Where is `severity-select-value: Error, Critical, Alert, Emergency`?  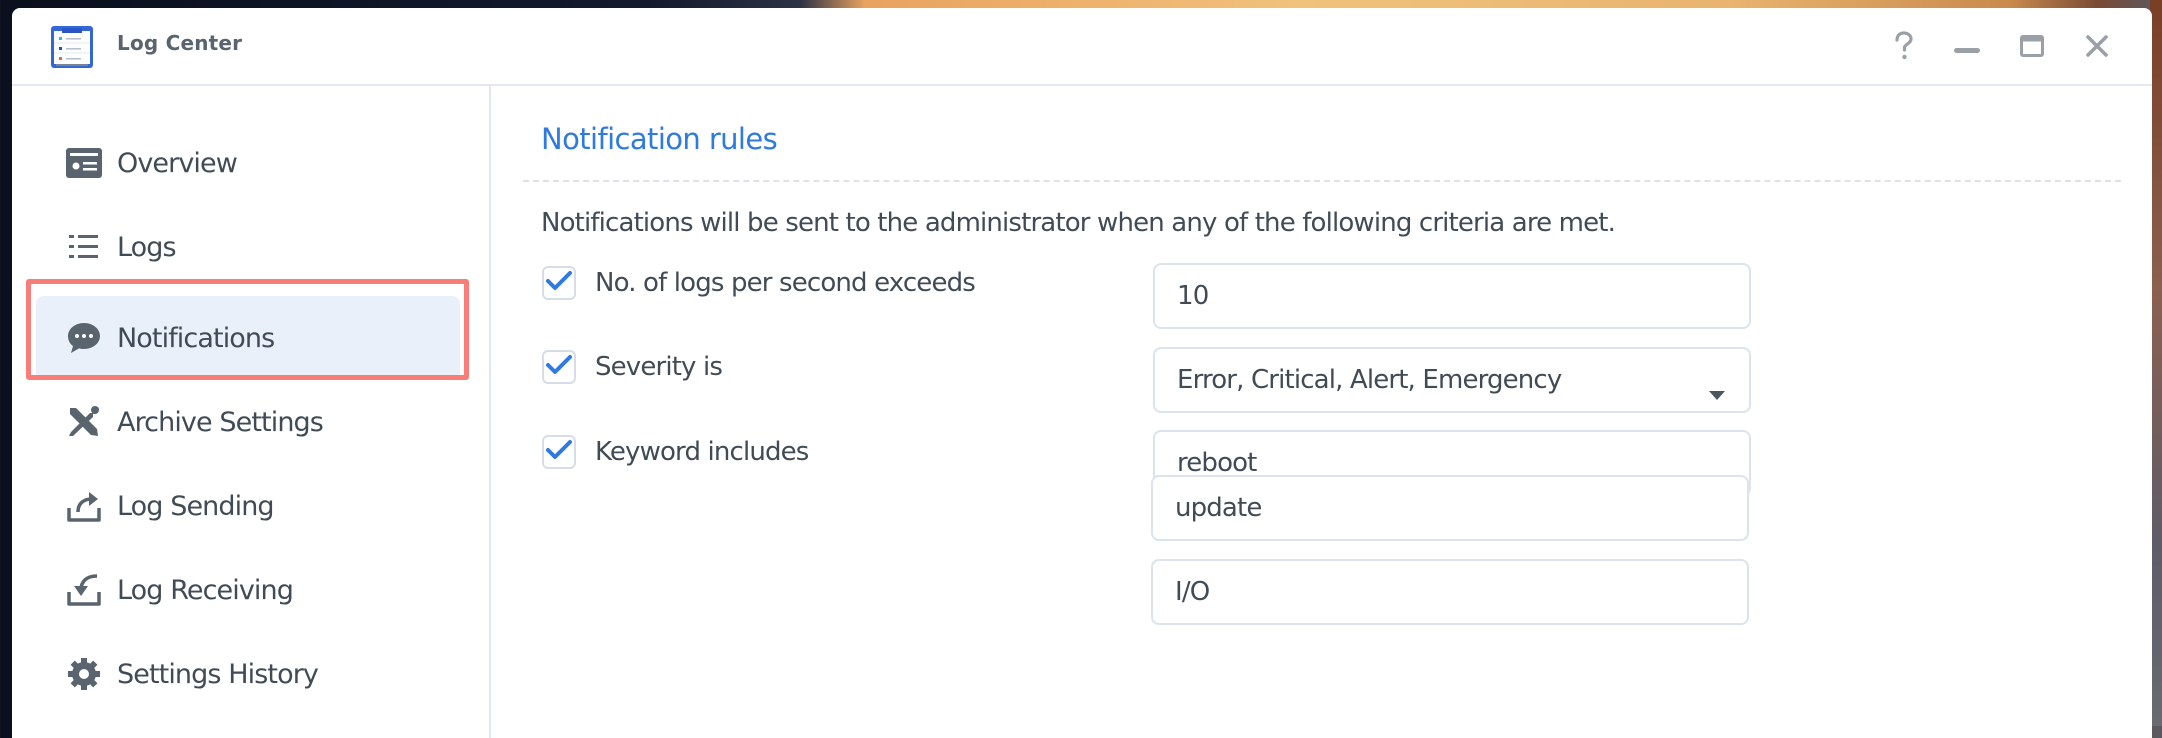 severity-select-value: Error, Critical, Alert, Emergency is located at coordinates (1369, 380).